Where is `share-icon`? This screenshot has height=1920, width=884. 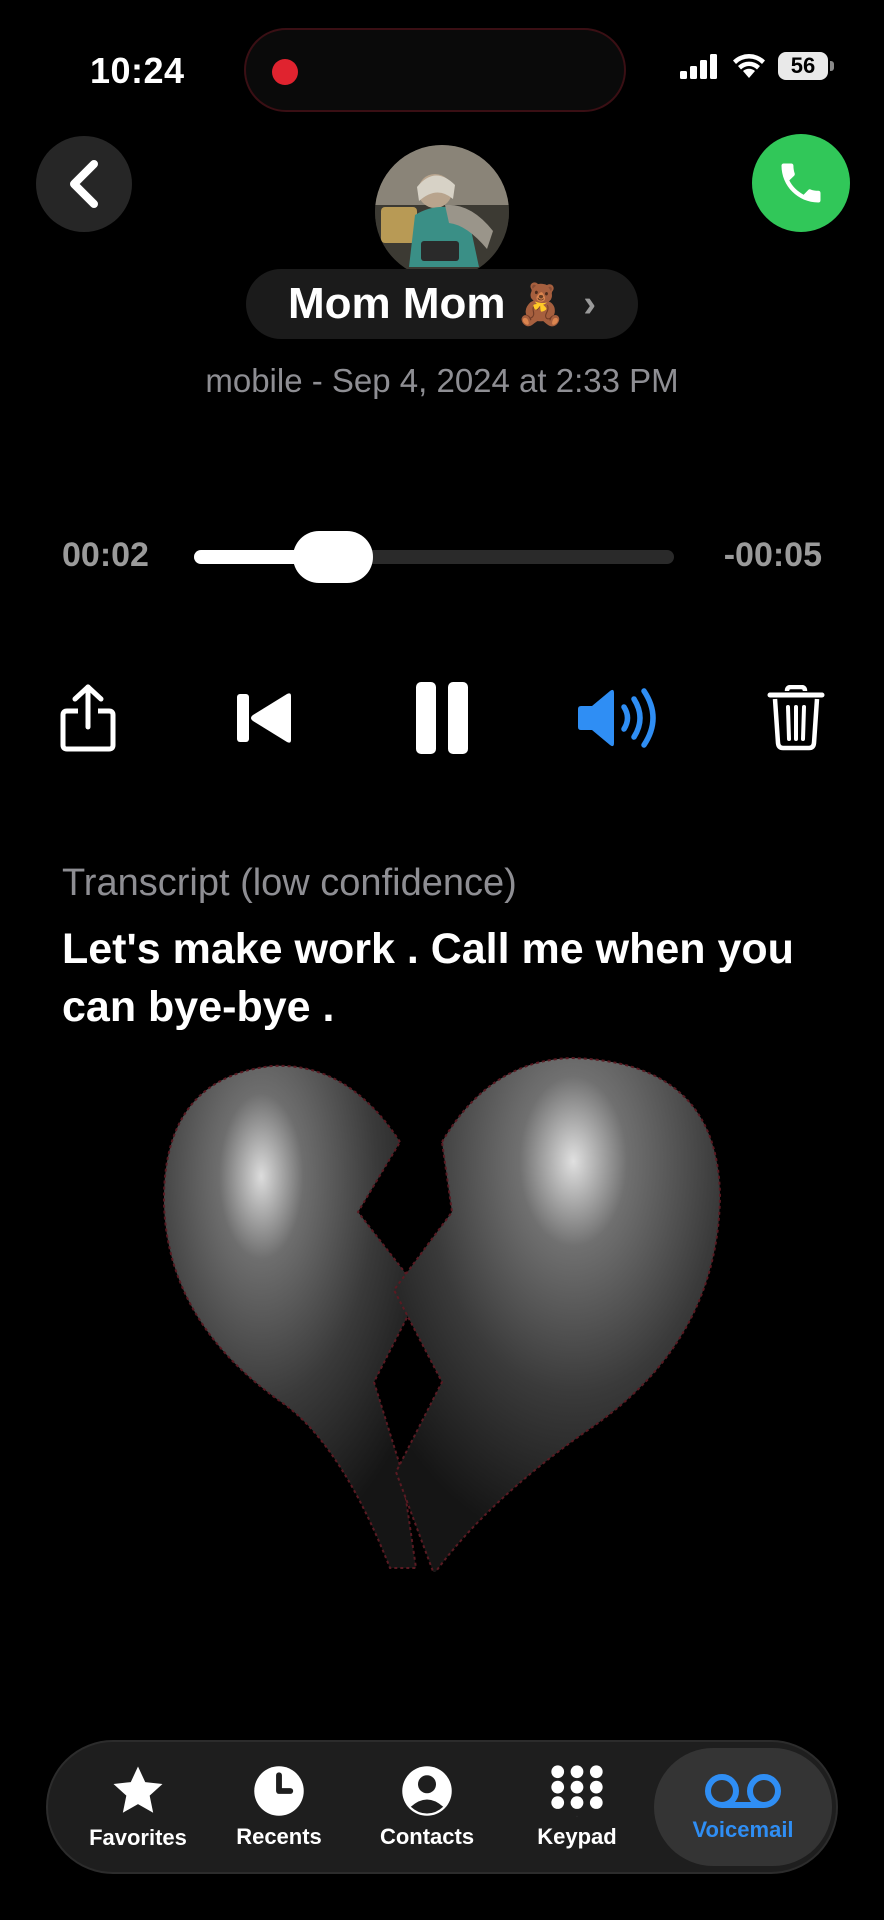
share-icon is located at coordinates (88, 718).